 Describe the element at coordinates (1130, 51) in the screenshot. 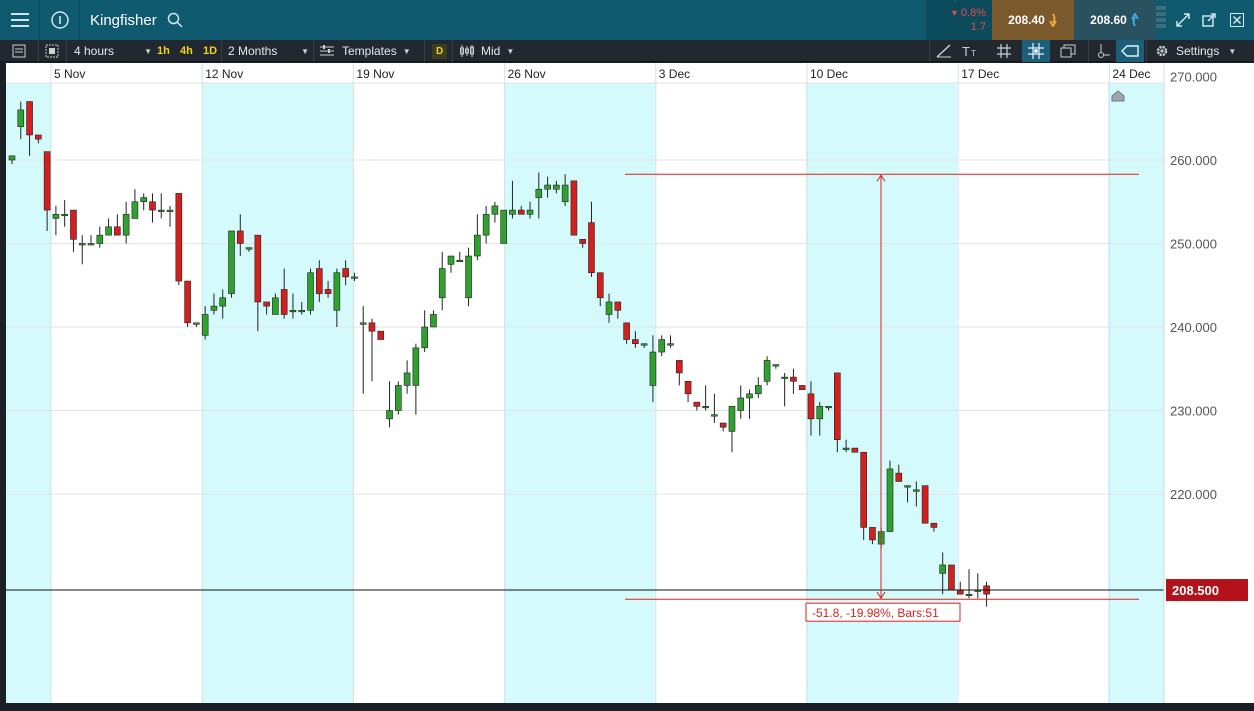

I see `label-icon` at that location.